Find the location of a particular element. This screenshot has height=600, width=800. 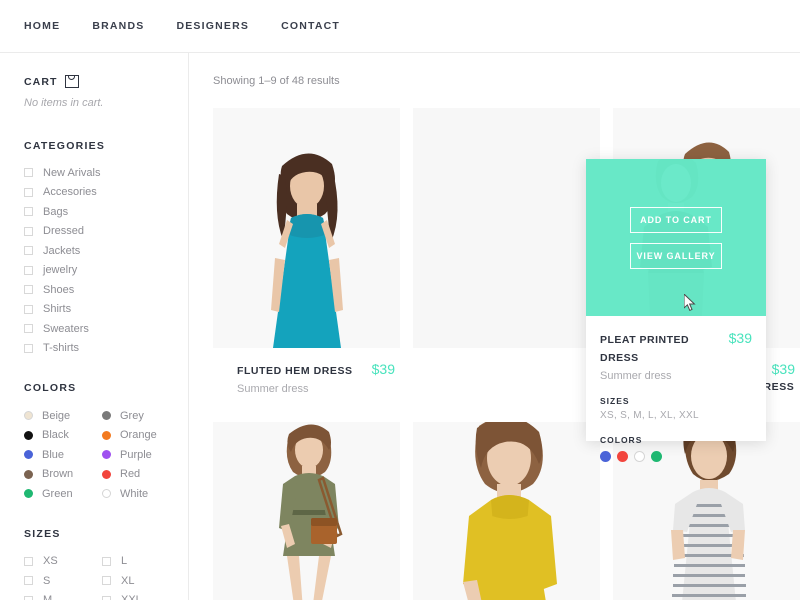

size-label: S is located at coordinates (47, 580).